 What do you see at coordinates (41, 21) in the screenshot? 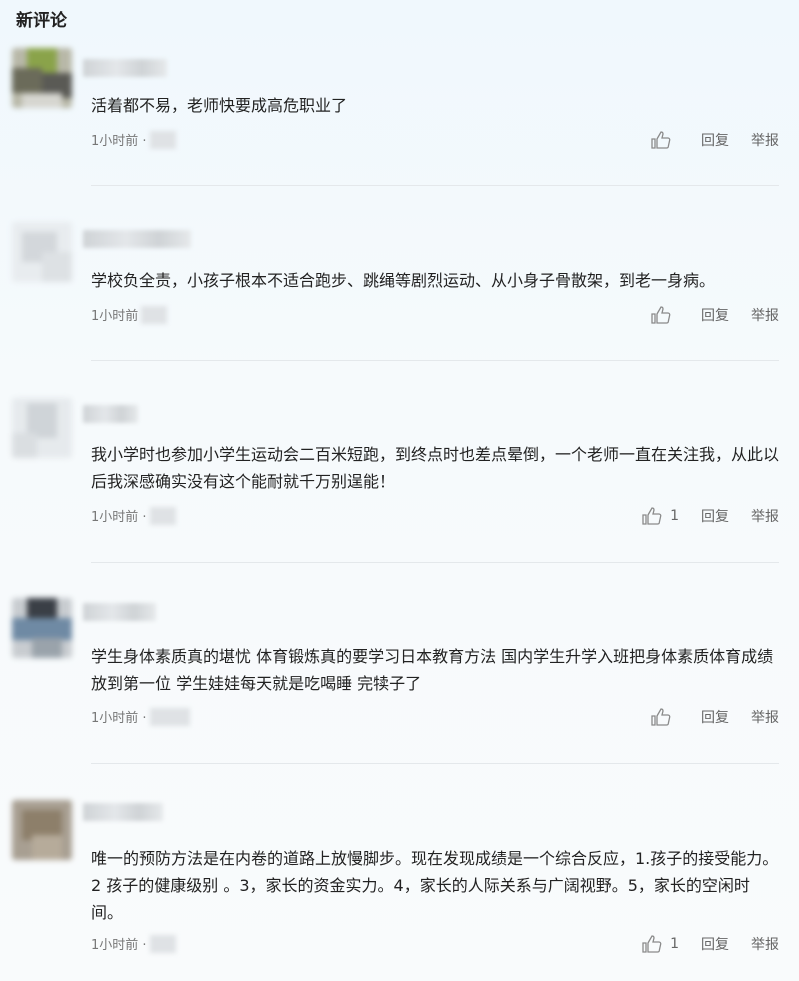
I see `section-title: 新评论` at bounding box center [41, 21].